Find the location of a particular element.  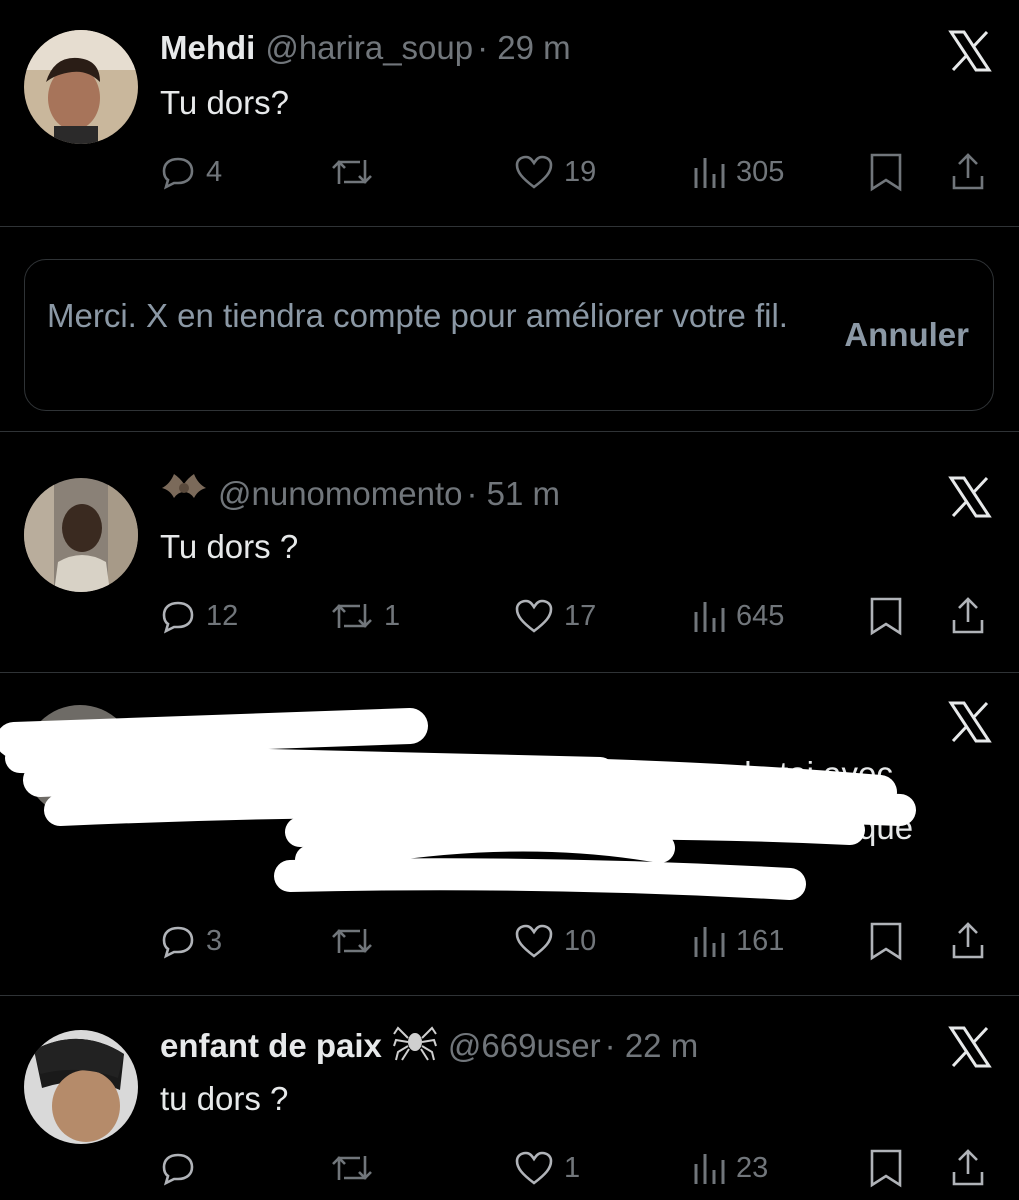

timestamp: · 51 m is located at coordinates (513, 494).